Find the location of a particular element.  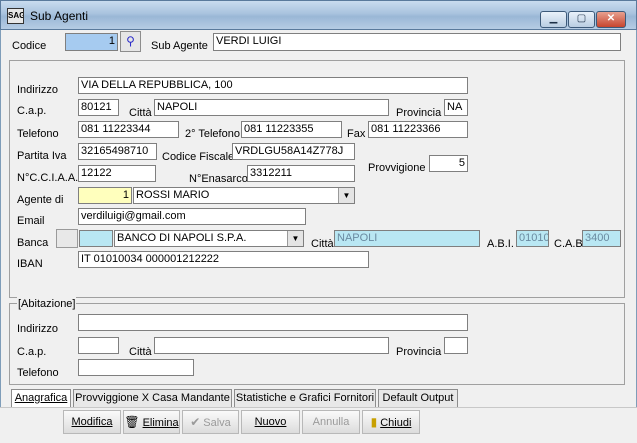

minimize-icon: ▁ is located at coordinates (553, 18).